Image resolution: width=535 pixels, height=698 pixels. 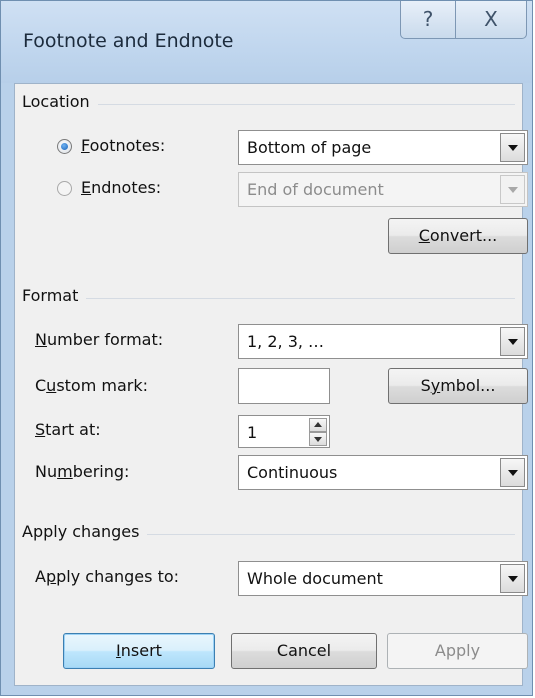 I want to click on custom-mark-input, so click(x=284, y=386).